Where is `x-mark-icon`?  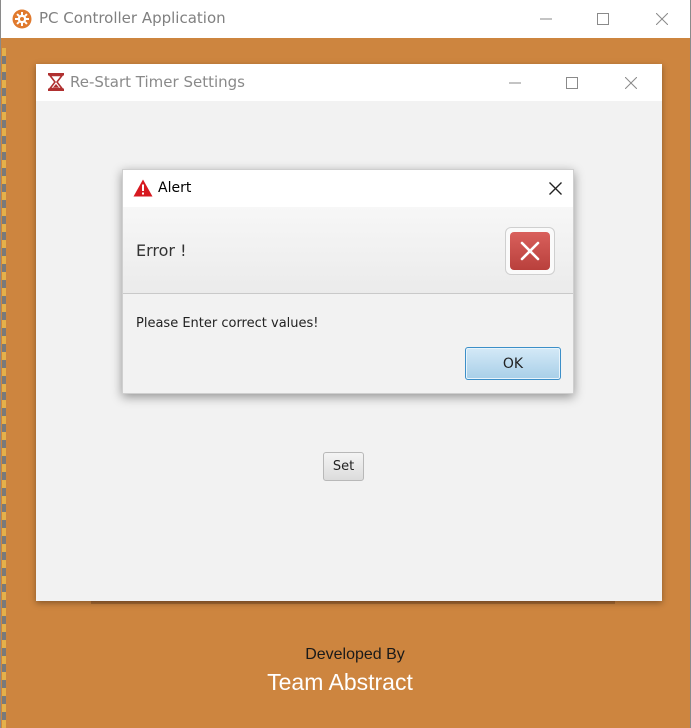
x-mark-icon is located at coordinates (530, 251).